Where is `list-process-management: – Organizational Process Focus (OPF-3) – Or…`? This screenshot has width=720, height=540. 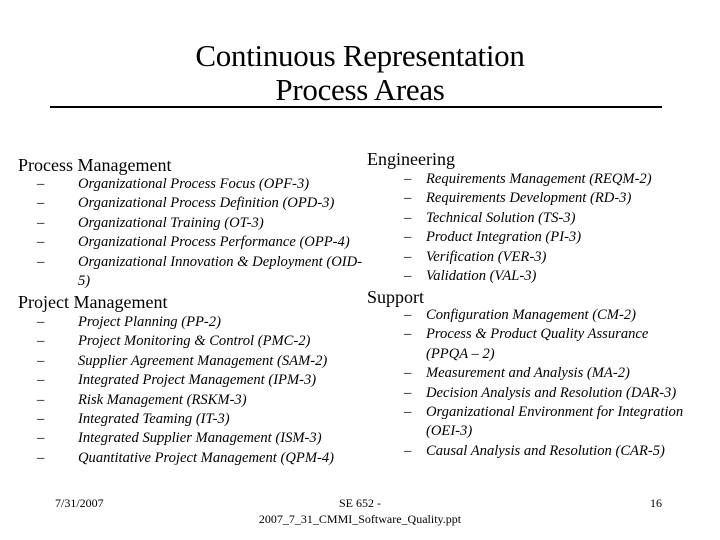
list-process-management: – Organizational Process Focus (OPF-3) – Or… is located at coordinates (199, 233).